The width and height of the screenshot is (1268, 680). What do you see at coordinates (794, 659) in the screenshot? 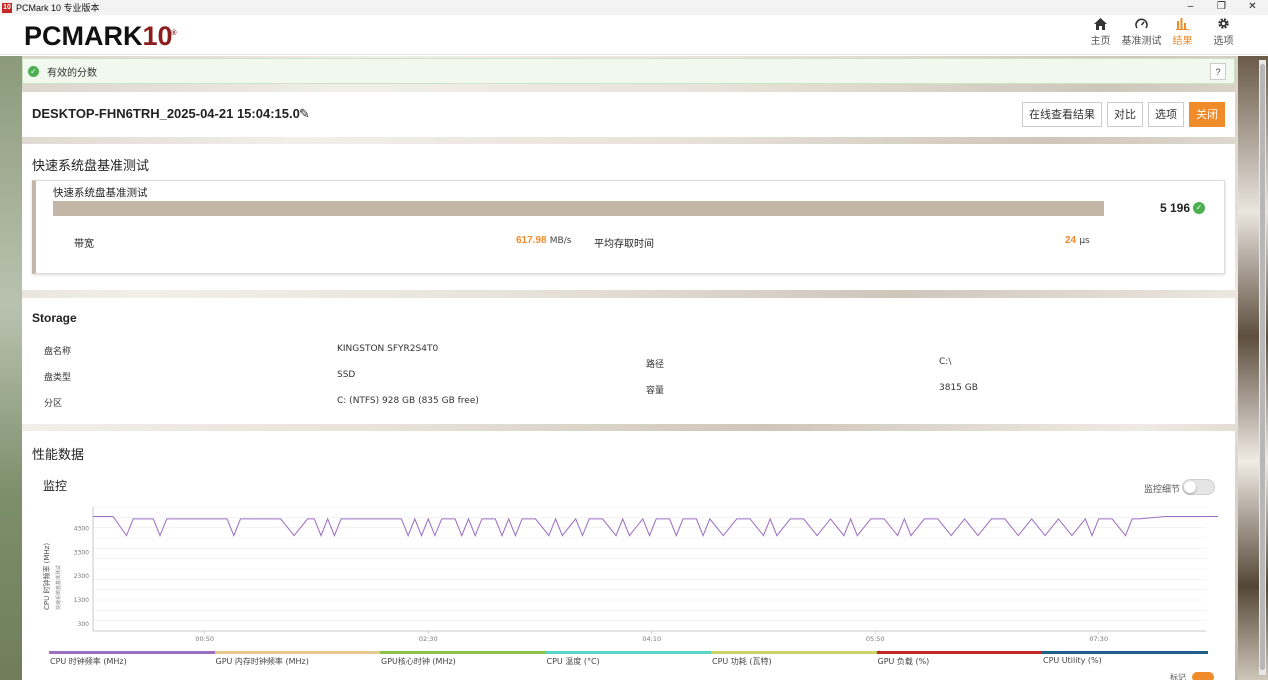
I see `legend-item: CPU 功耗 (瓦特)` at bounding box center [794, 659].